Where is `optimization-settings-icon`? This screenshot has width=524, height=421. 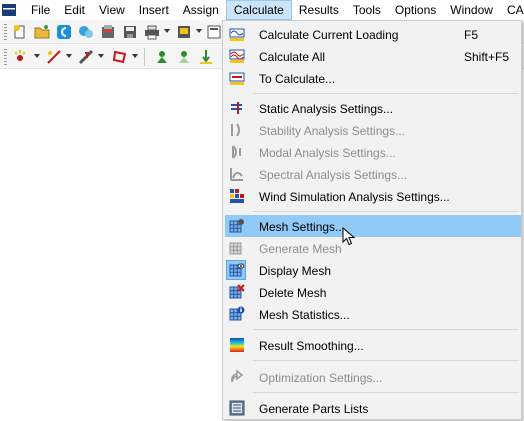
optimization-settings-icon is located at coordinates (237, 376).